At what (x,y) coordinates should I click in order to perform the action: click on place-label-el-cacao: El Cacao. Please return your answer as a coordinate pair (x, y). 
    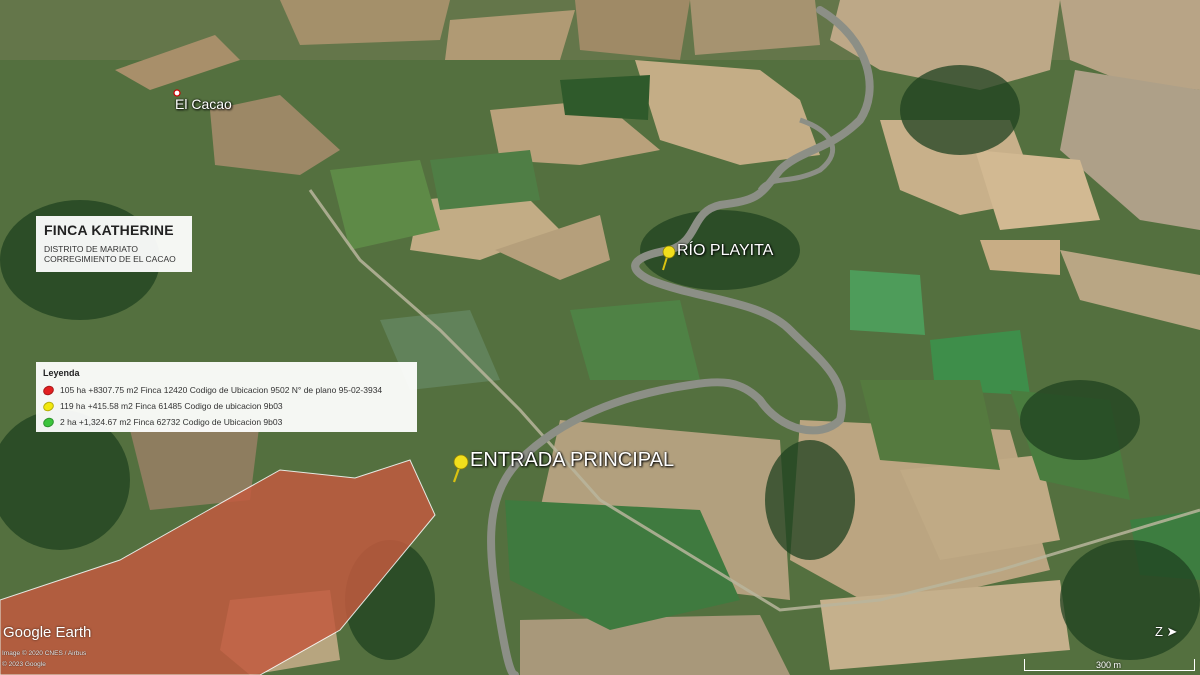
    Looking at the image, I should click on (203, 104).